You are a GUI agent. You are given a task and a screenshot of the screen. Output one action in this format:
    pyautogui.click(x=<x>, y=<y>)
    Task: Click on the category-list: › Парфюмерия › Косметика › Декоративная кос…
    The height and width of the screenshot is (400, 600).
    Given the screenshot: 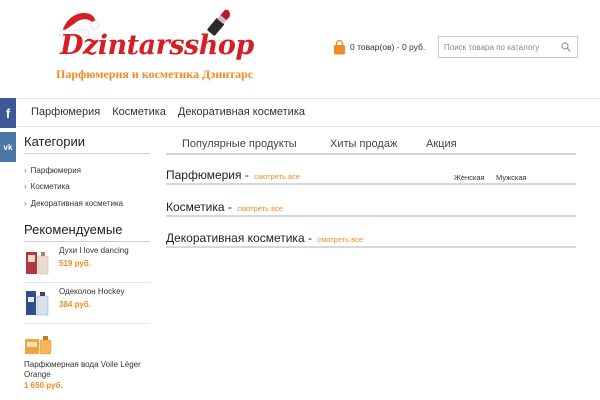 What is the action you would take?
    pyautogui.click(x=87, y=187)
    